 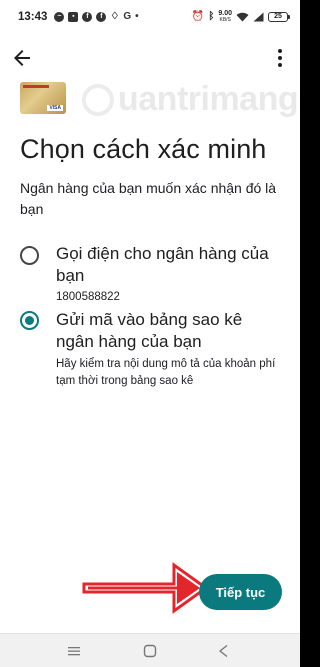 I want to click on messenger-icon: ~, so click(x=59, y=17).